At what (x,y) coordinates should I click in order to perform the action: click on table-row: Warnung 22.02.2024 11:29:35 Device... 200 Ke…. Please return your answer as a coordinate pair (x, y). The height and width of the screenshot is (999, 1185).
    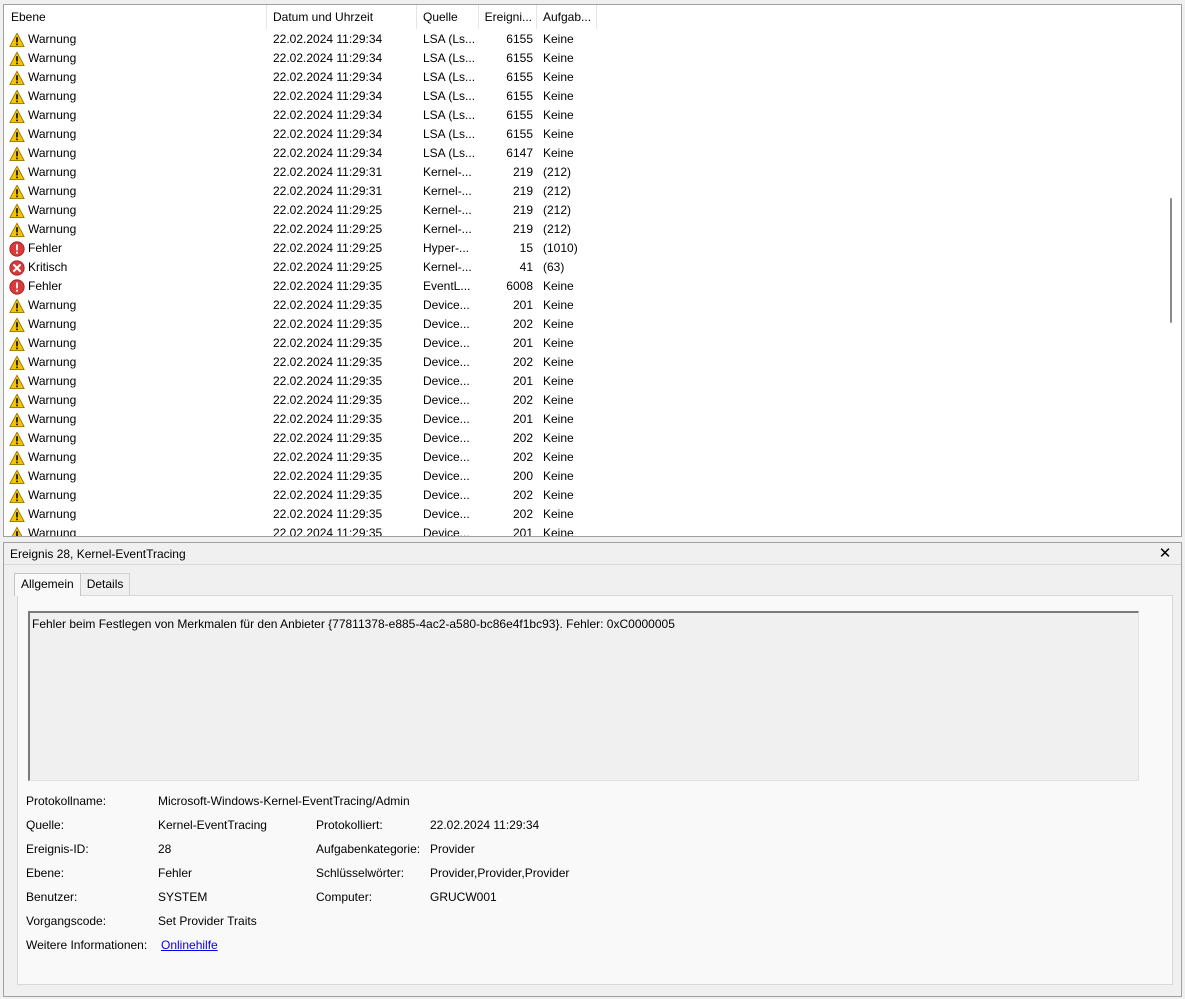
    Looking at the image, I should click on (585, 476).